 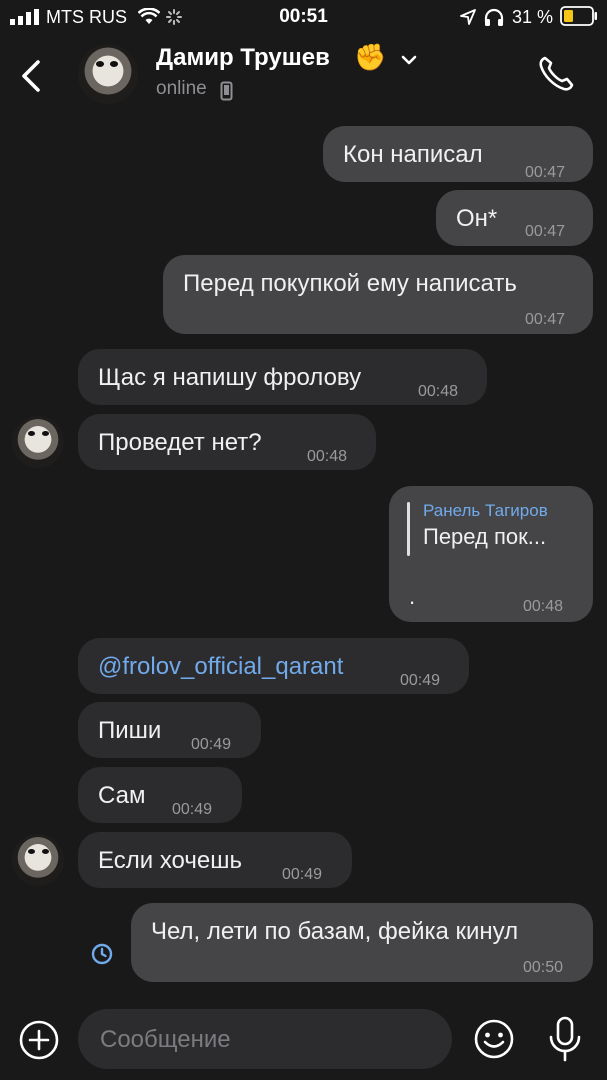 I want to click on message-bubble-incoming: Если хочешь 00:49, so click(x=215, y=860).